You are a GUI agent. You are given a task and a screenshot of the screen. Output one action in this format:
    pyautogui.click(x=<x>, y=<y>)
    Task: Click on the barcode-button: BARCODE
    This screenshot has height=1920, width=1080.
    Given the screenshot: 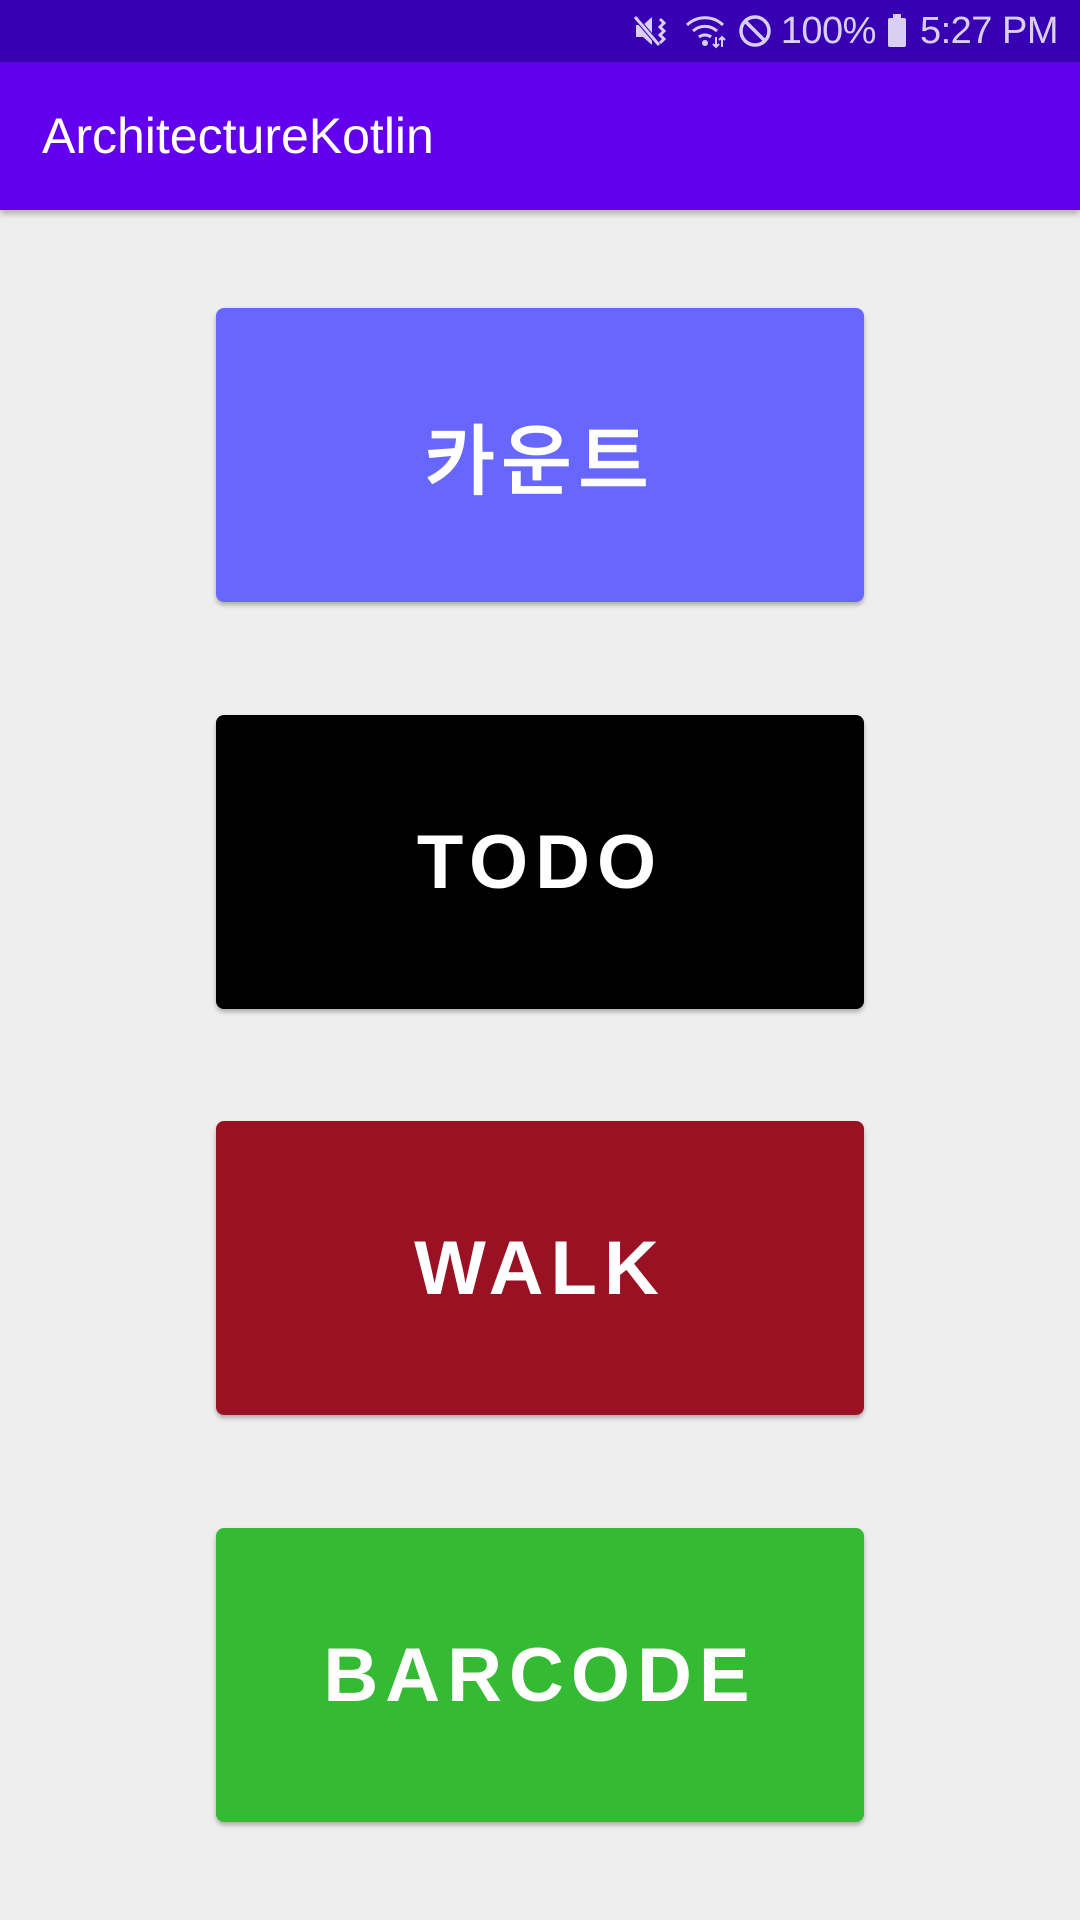 What is the action you would take?
    pyautogui.click(x=540, y=1675)
    